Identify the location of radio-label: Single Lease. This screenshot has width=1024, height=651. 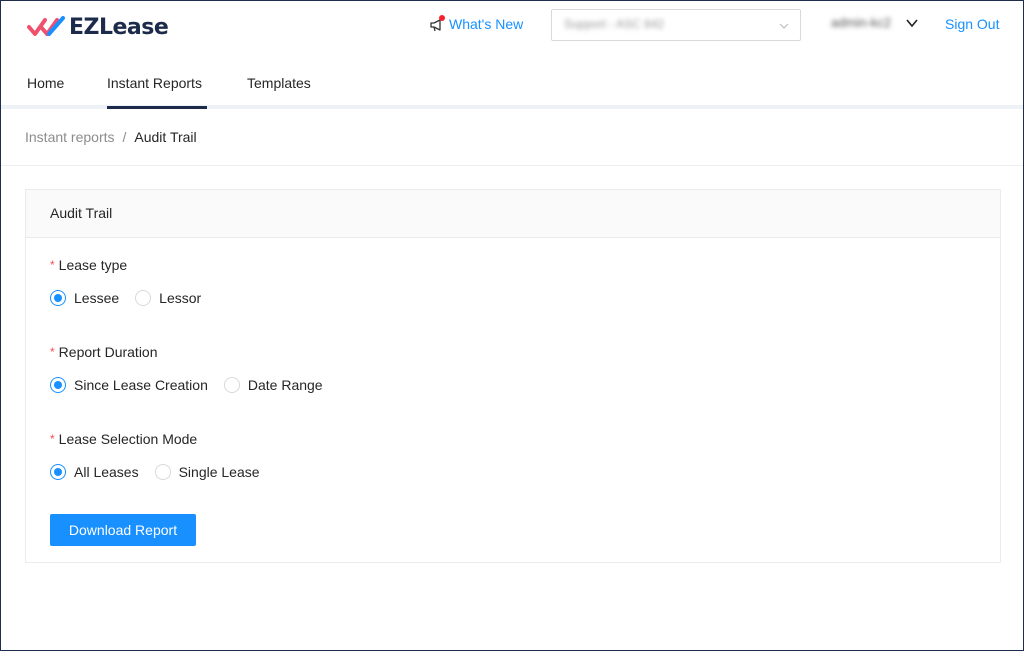
(219, 472).